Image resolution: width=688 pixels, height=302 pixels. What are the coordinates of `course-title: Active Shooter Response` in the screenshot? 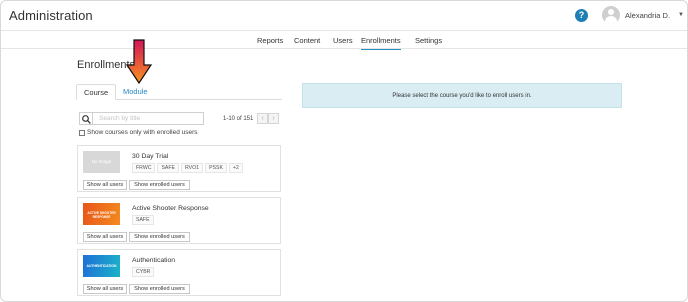 It's located at (170, 208).